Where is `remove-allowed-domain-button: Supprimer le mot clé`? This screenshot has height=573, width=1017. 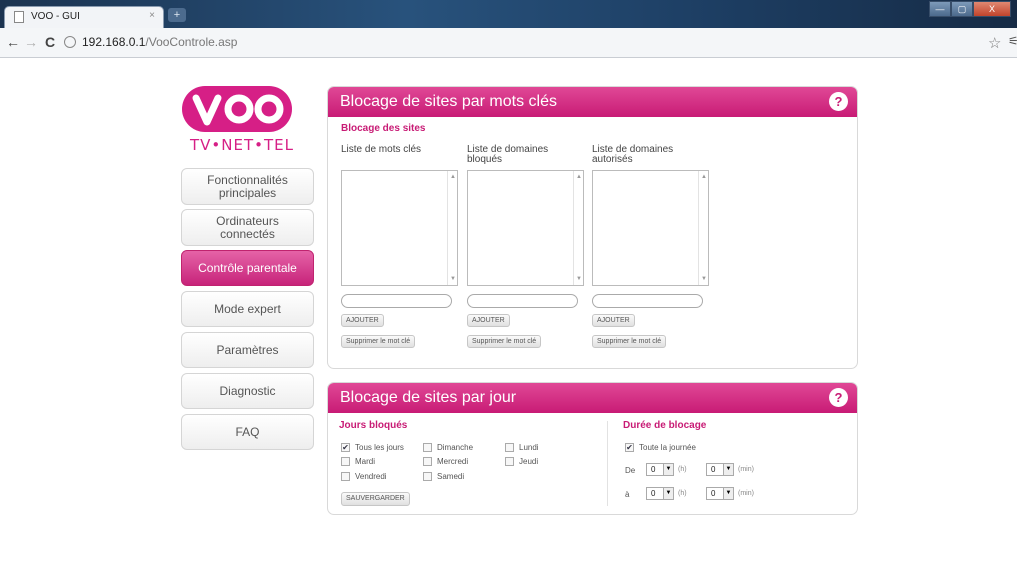 remove-allowed-domain-button: Supprimer le mot clé is located at coordinates (629, 341).